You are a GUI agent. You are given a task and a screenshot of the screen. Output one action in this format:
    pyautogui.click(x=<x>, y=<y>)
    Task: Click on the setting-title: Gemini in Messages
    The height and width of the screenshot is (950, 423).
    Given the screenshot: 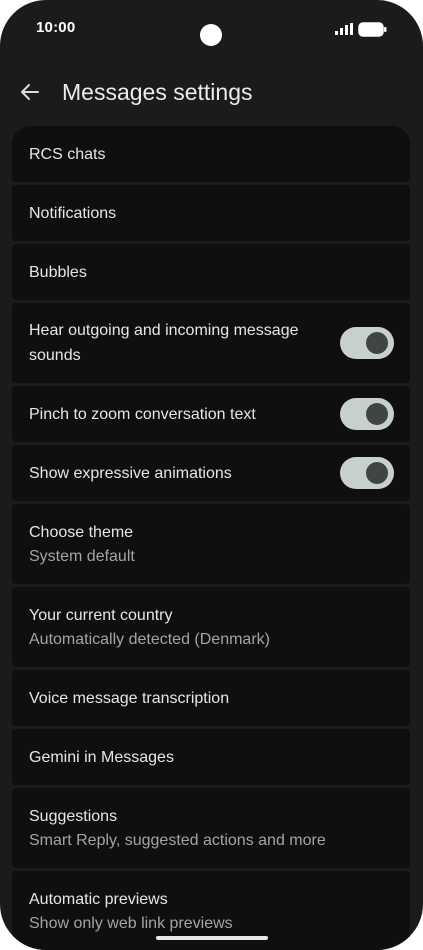 What is the action you would take?
    pyautogui.click(x=101, y=757)
    